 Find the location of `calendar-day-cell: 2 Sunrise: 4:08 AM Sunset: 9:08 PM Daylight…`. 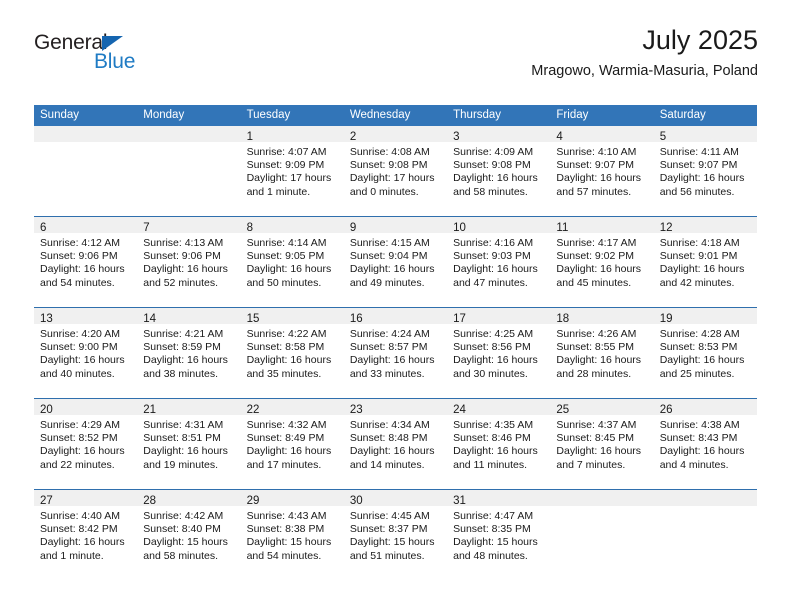

calendar-day-cell: 2 Sunrise: 4:08 AM Sunset: 9:08 PM Daylight… is located at coordinates (395, 171).